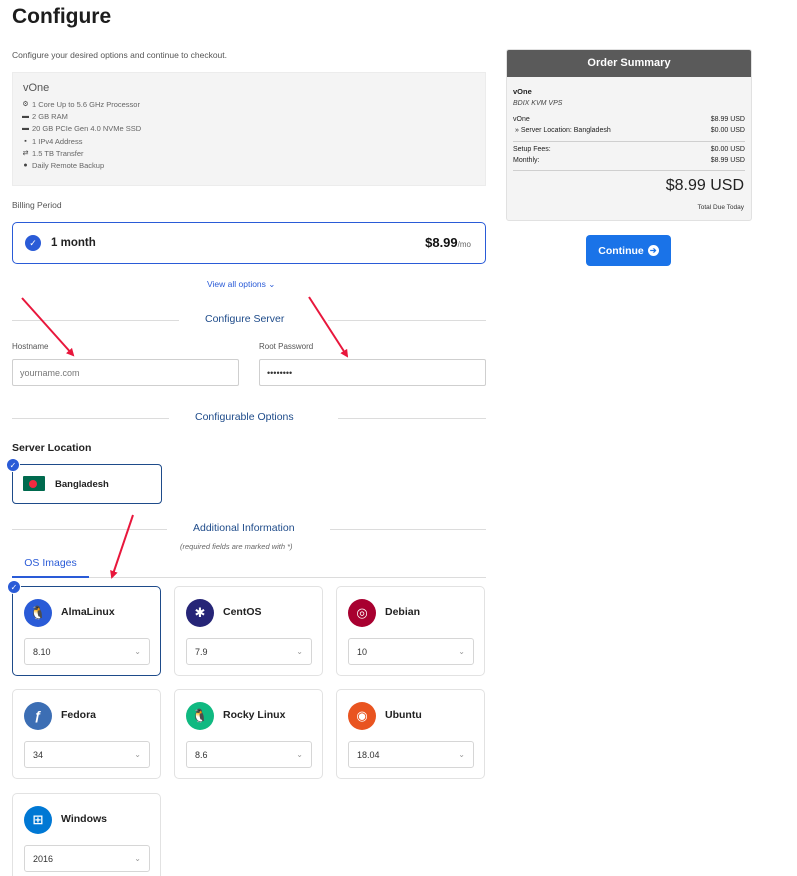 This screenshot has height=876, width=797. Describe the element at coordinates (526, 160) in the screenshot. I see `summary-monthly-label: Monthly:` at that location.